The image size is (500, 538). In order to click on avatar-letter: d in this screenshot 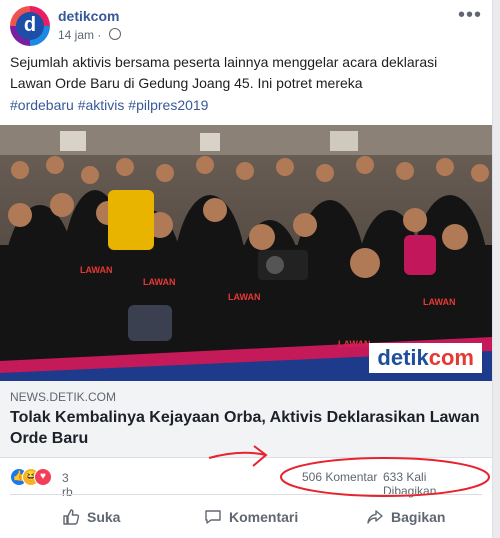, I will do `click(30, 26)`.